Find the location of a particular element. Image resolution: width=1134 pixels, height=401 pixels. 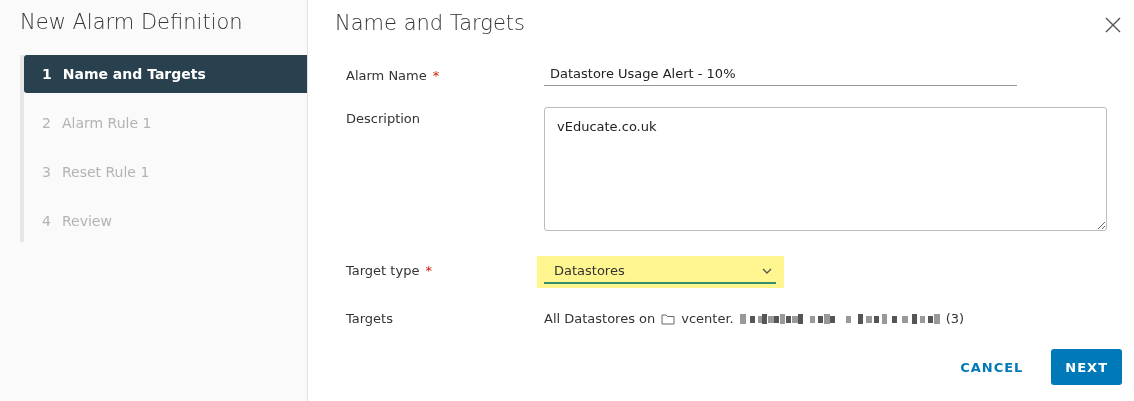

step-label: Name and Targets is located at coordinates (134, 74).